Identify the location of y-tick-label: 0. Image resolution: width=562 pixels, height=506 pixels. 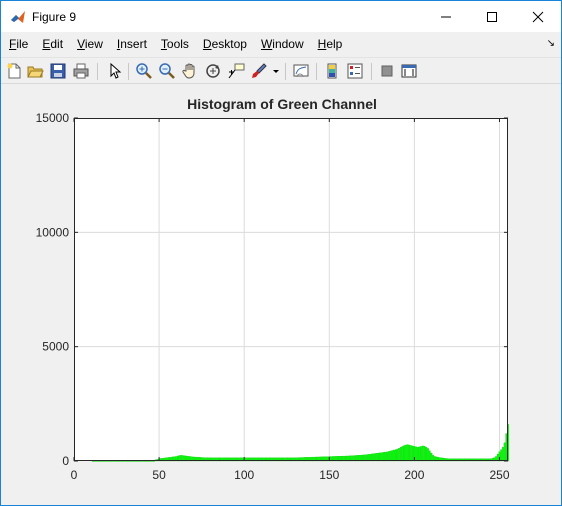
(65, 461).